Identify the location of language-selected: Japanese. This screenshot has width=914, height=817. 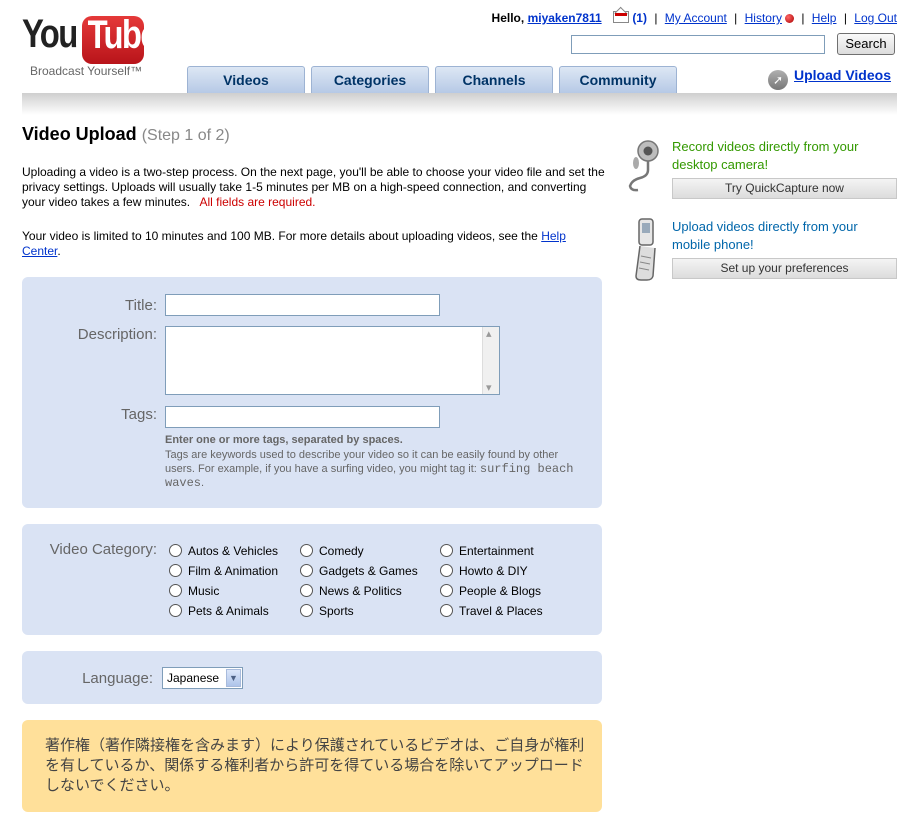
(193, 678).